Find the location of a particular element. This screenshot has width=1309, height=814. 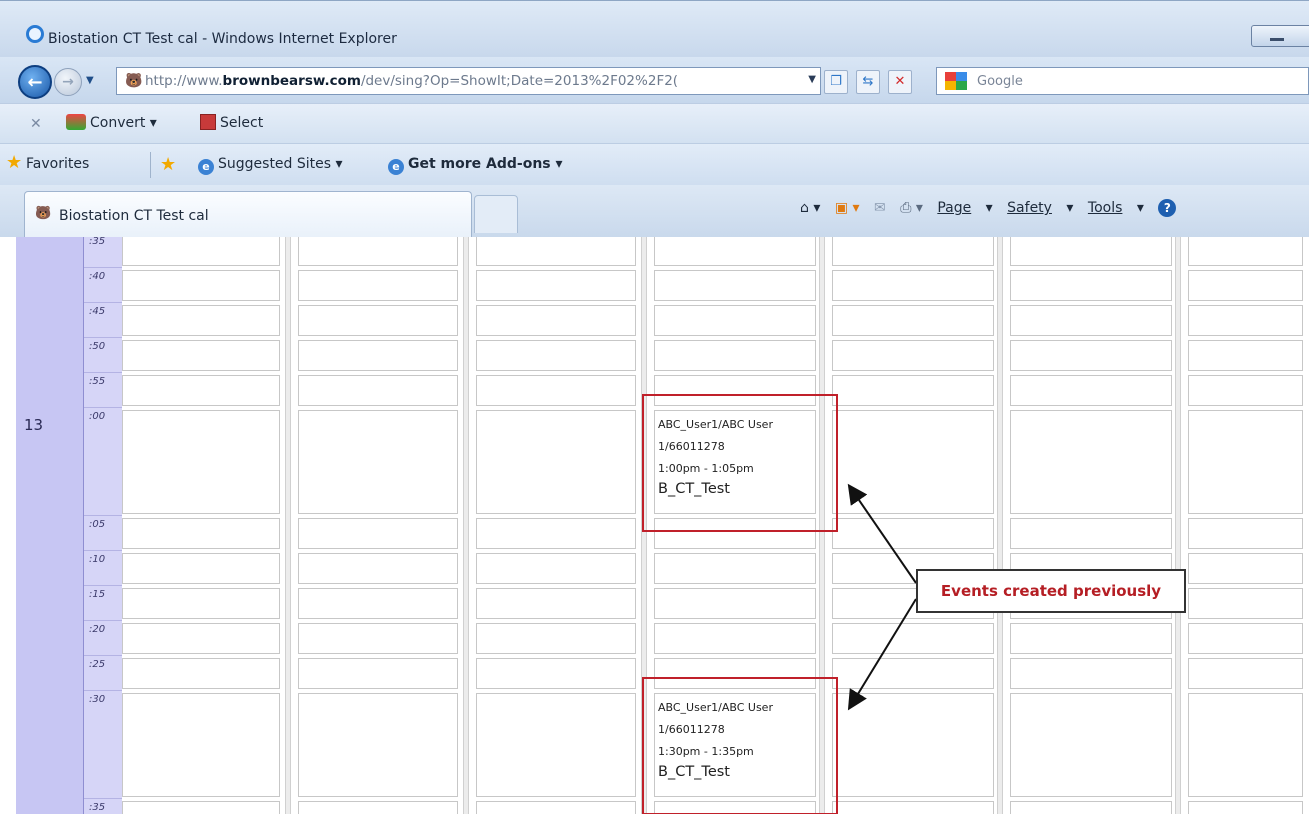

annotation-arrows is located at coordinates (882, 597).